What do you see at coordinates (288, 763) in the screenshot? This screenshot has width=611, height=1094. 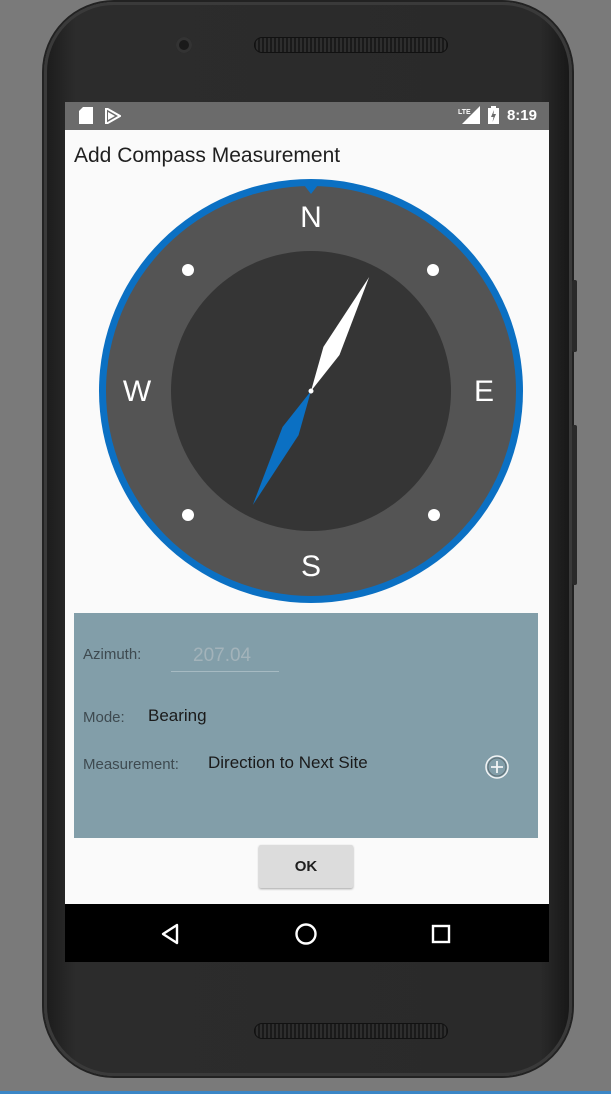 I see `measurement-value: Direction to Next Site` at bounding box center [288, 763].